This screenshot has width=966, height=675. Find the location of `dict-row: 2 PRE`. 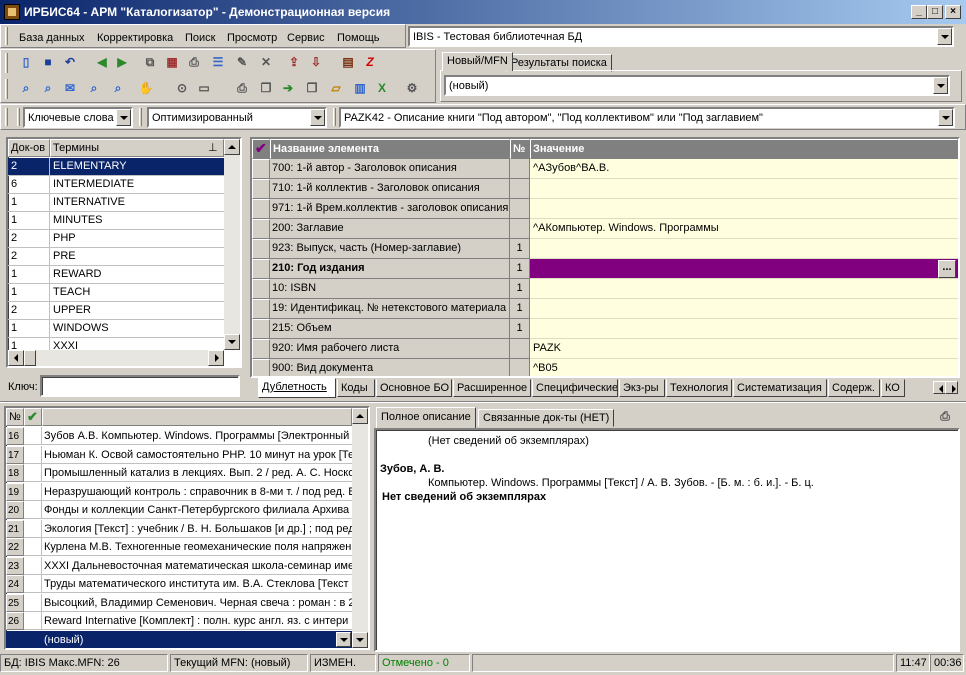

dict-row: 2 PRE is located at coordinates (116, 257).